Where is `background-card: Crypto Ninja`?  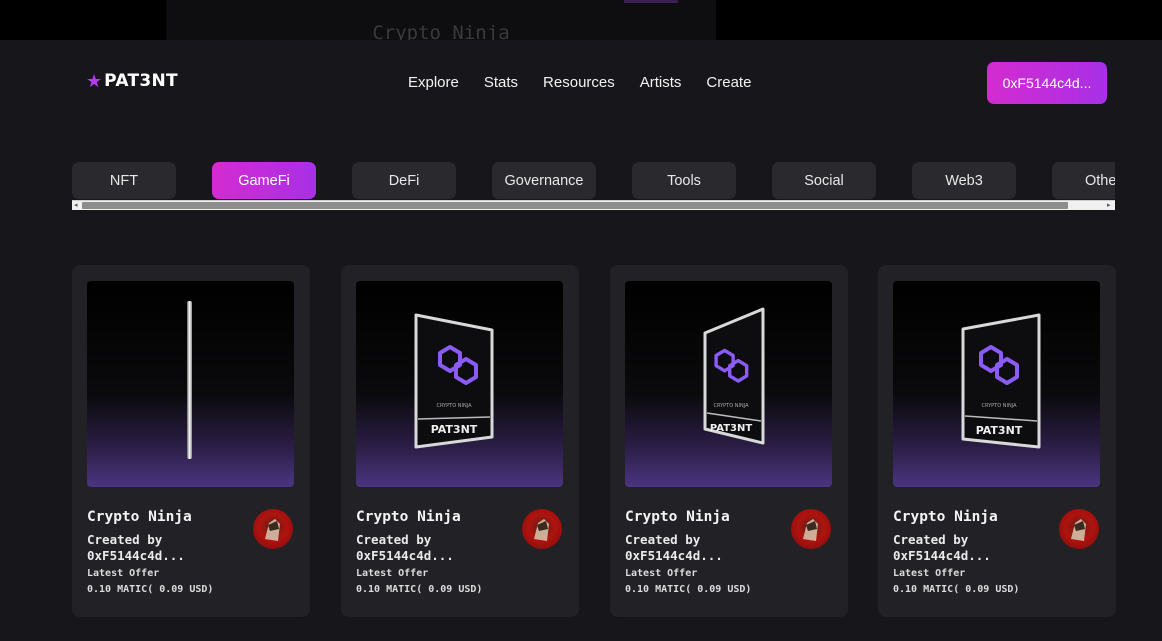 background-card: Crypto Ninja is located at coordinates (441, 20).